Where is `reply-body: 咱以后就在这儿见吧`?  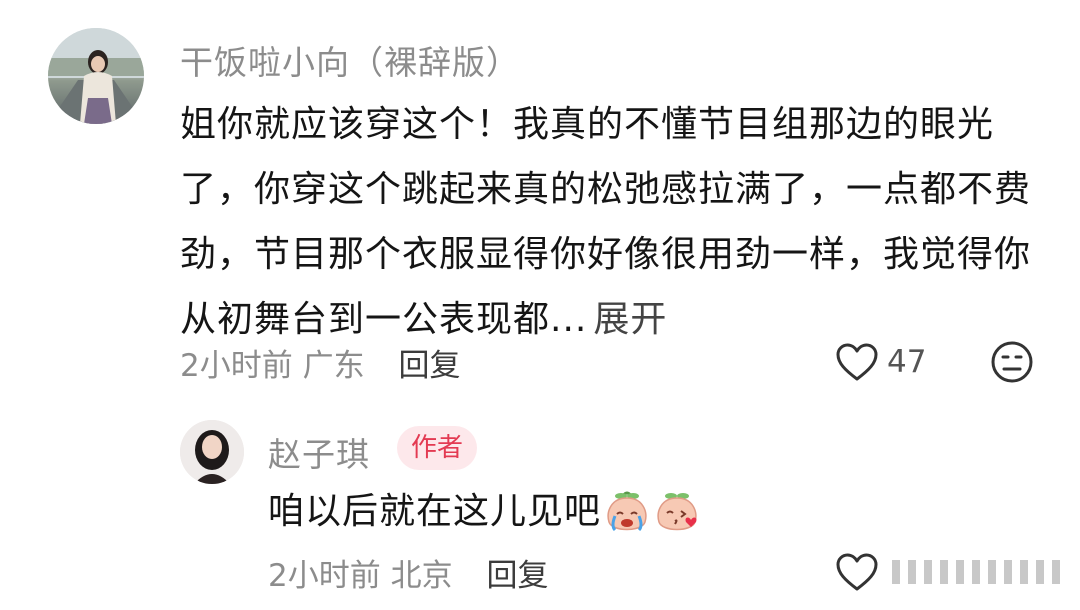 reply-body: 咱以后就在这儿见吧 is located at coordinates (435, 511).